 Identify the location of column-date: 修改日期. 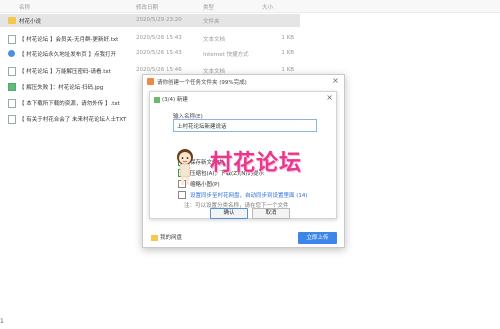
(147, 7).